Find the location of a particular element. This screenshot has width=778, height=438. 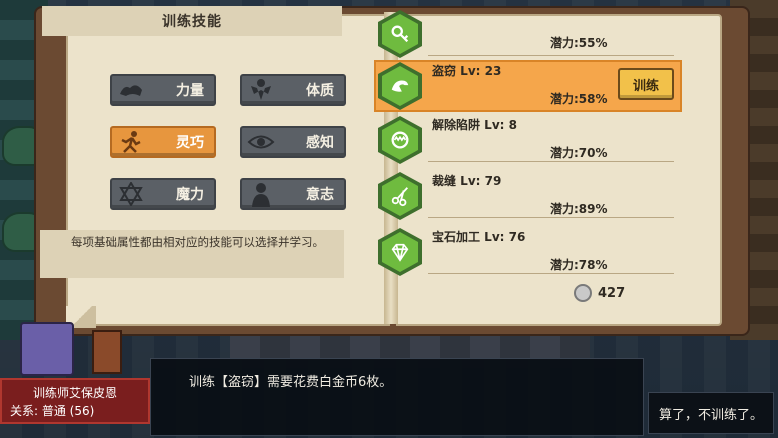

attribute-label: 感知 is located at coordinates (320, 143).